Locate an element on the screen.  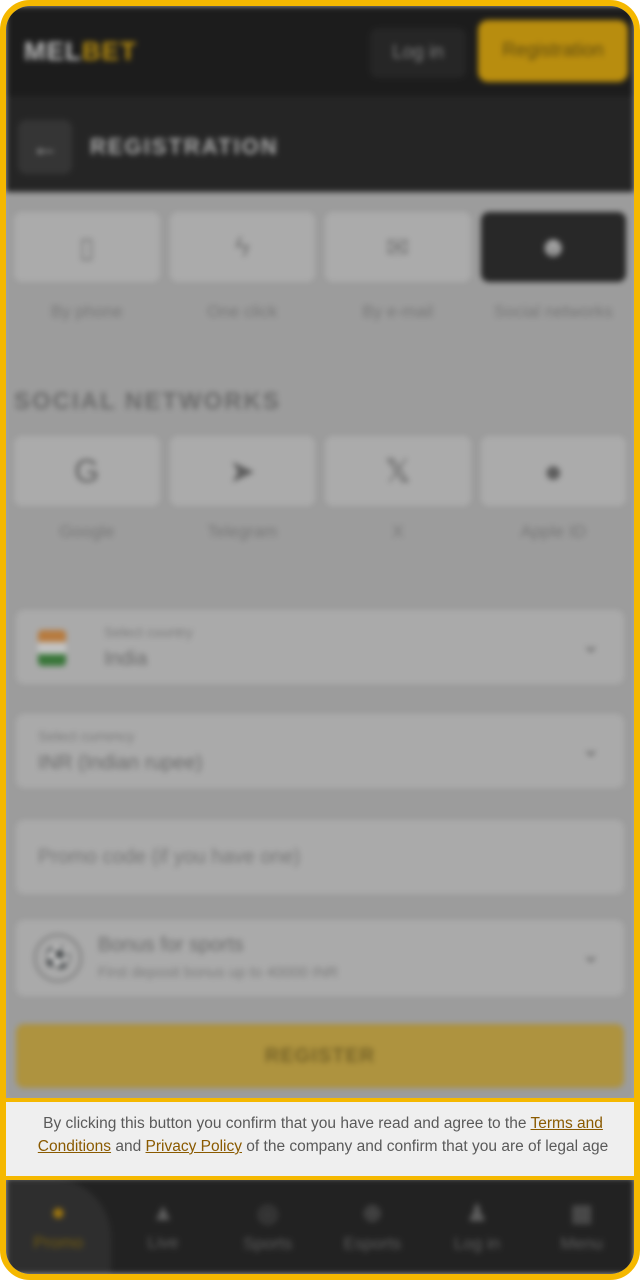
envelope-icon: ✉ is located at coordinates (398, 247).